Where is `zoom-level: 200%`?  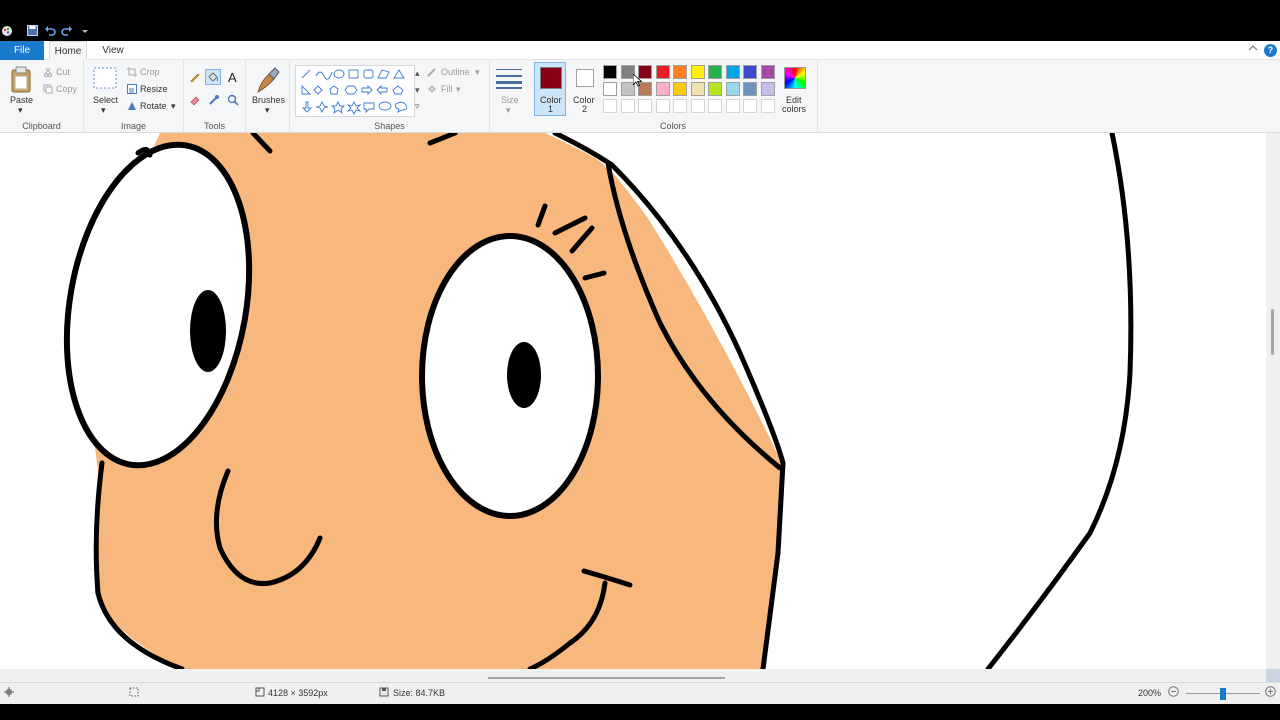 zoom-level: 200% is located at coordinates (1150, 693).